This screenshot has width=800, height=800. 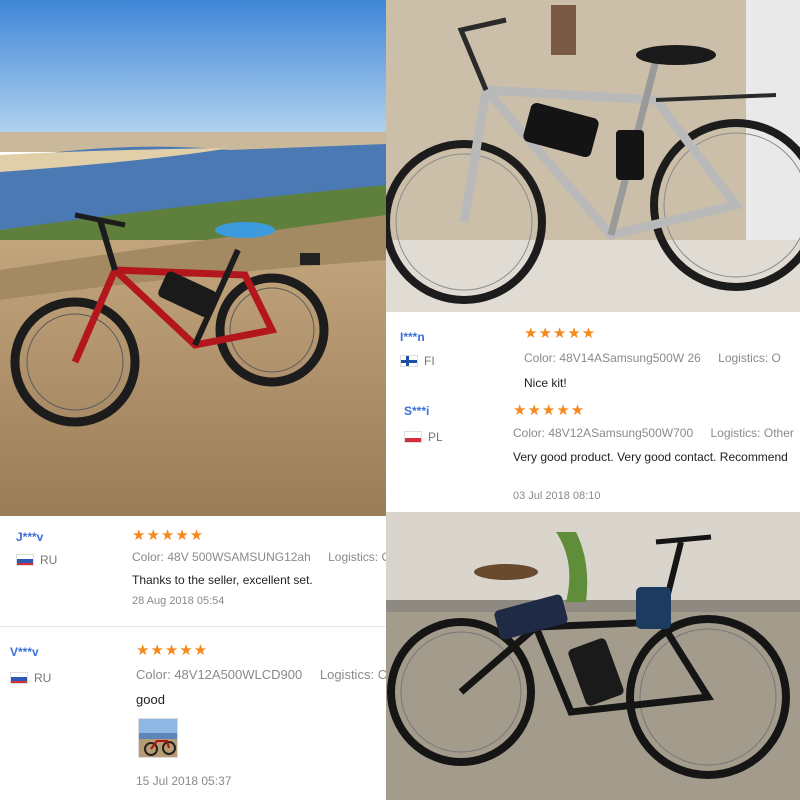 I want to click on review-photo-thumbnail, so click(x=158, y=738).